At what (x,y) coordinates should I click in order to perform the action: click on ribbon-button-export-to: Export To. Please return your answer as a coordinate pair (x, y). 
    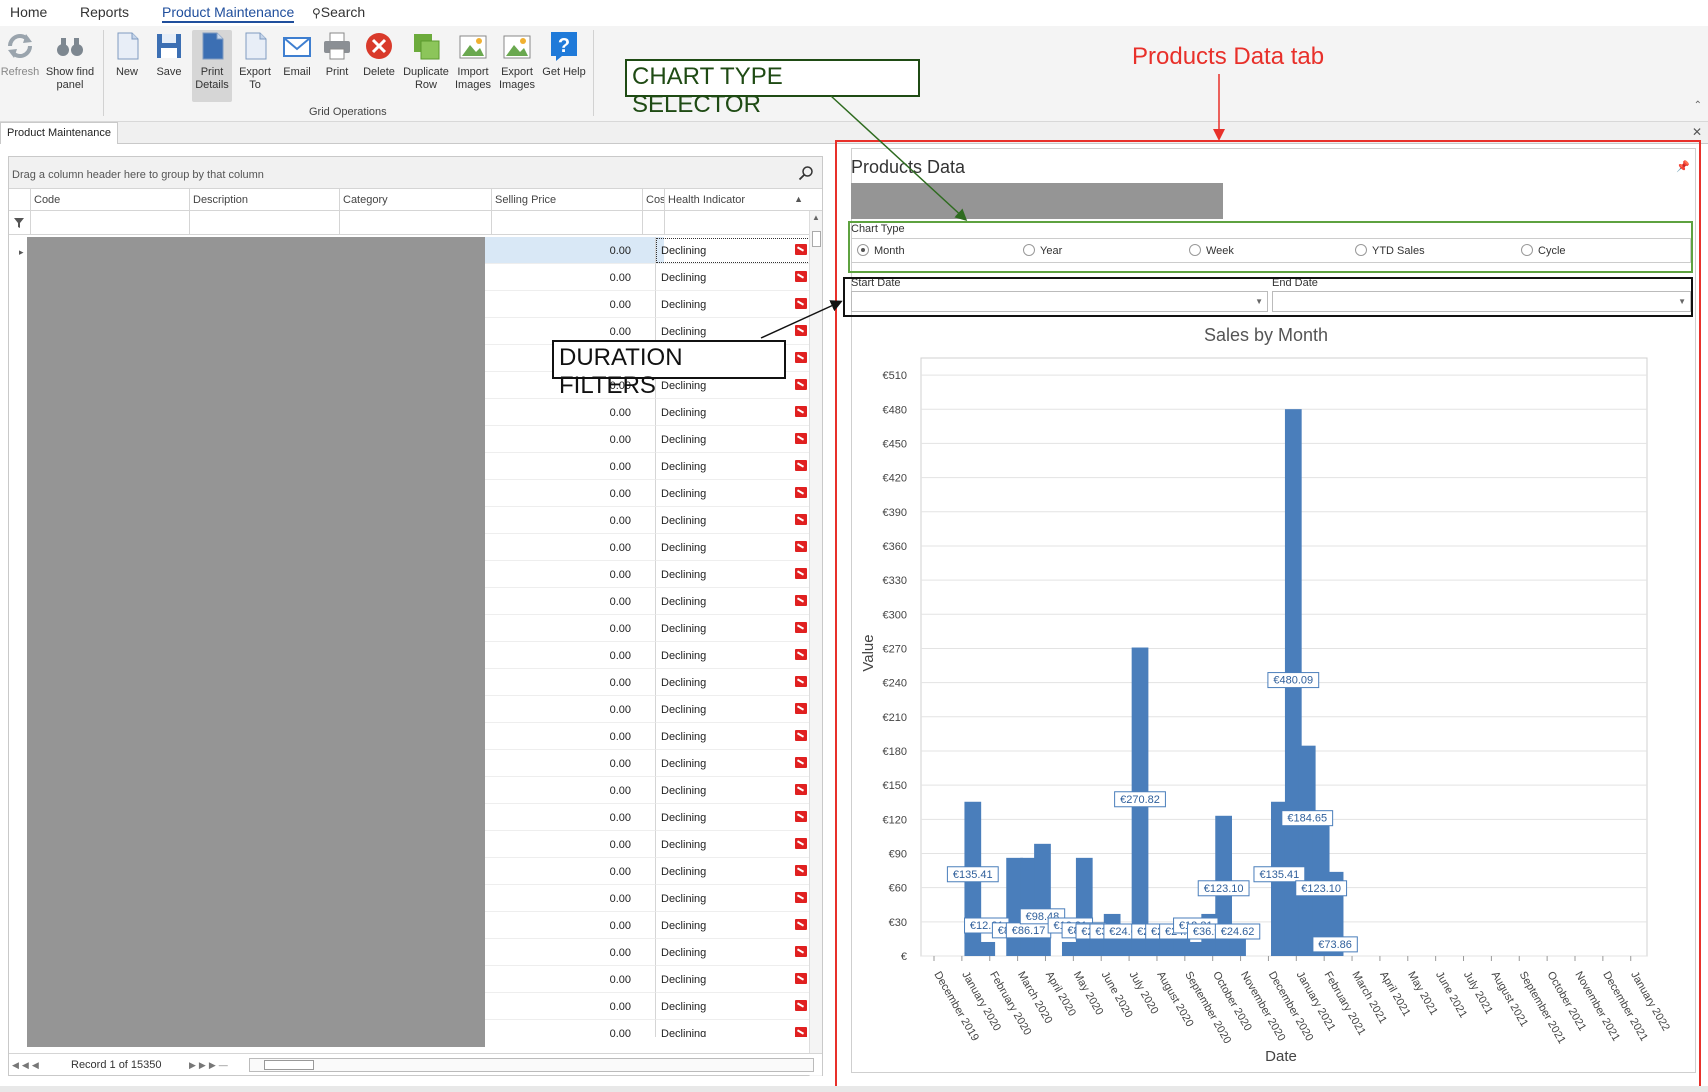
    Looking at the image, I should click on (255, 61).